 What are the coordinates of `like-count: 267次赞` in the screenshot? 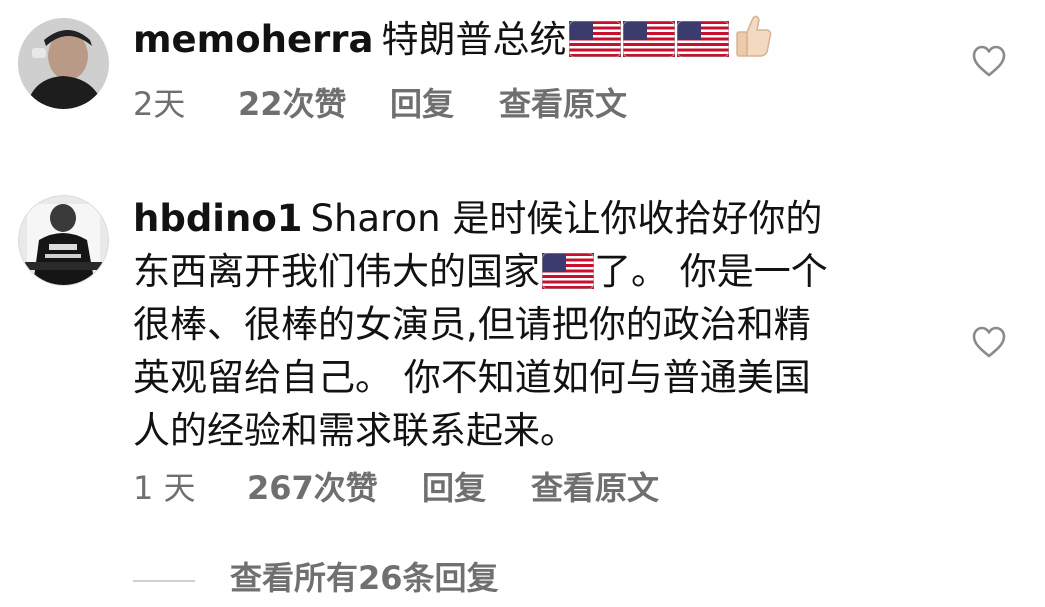 It's located at (312, 488).